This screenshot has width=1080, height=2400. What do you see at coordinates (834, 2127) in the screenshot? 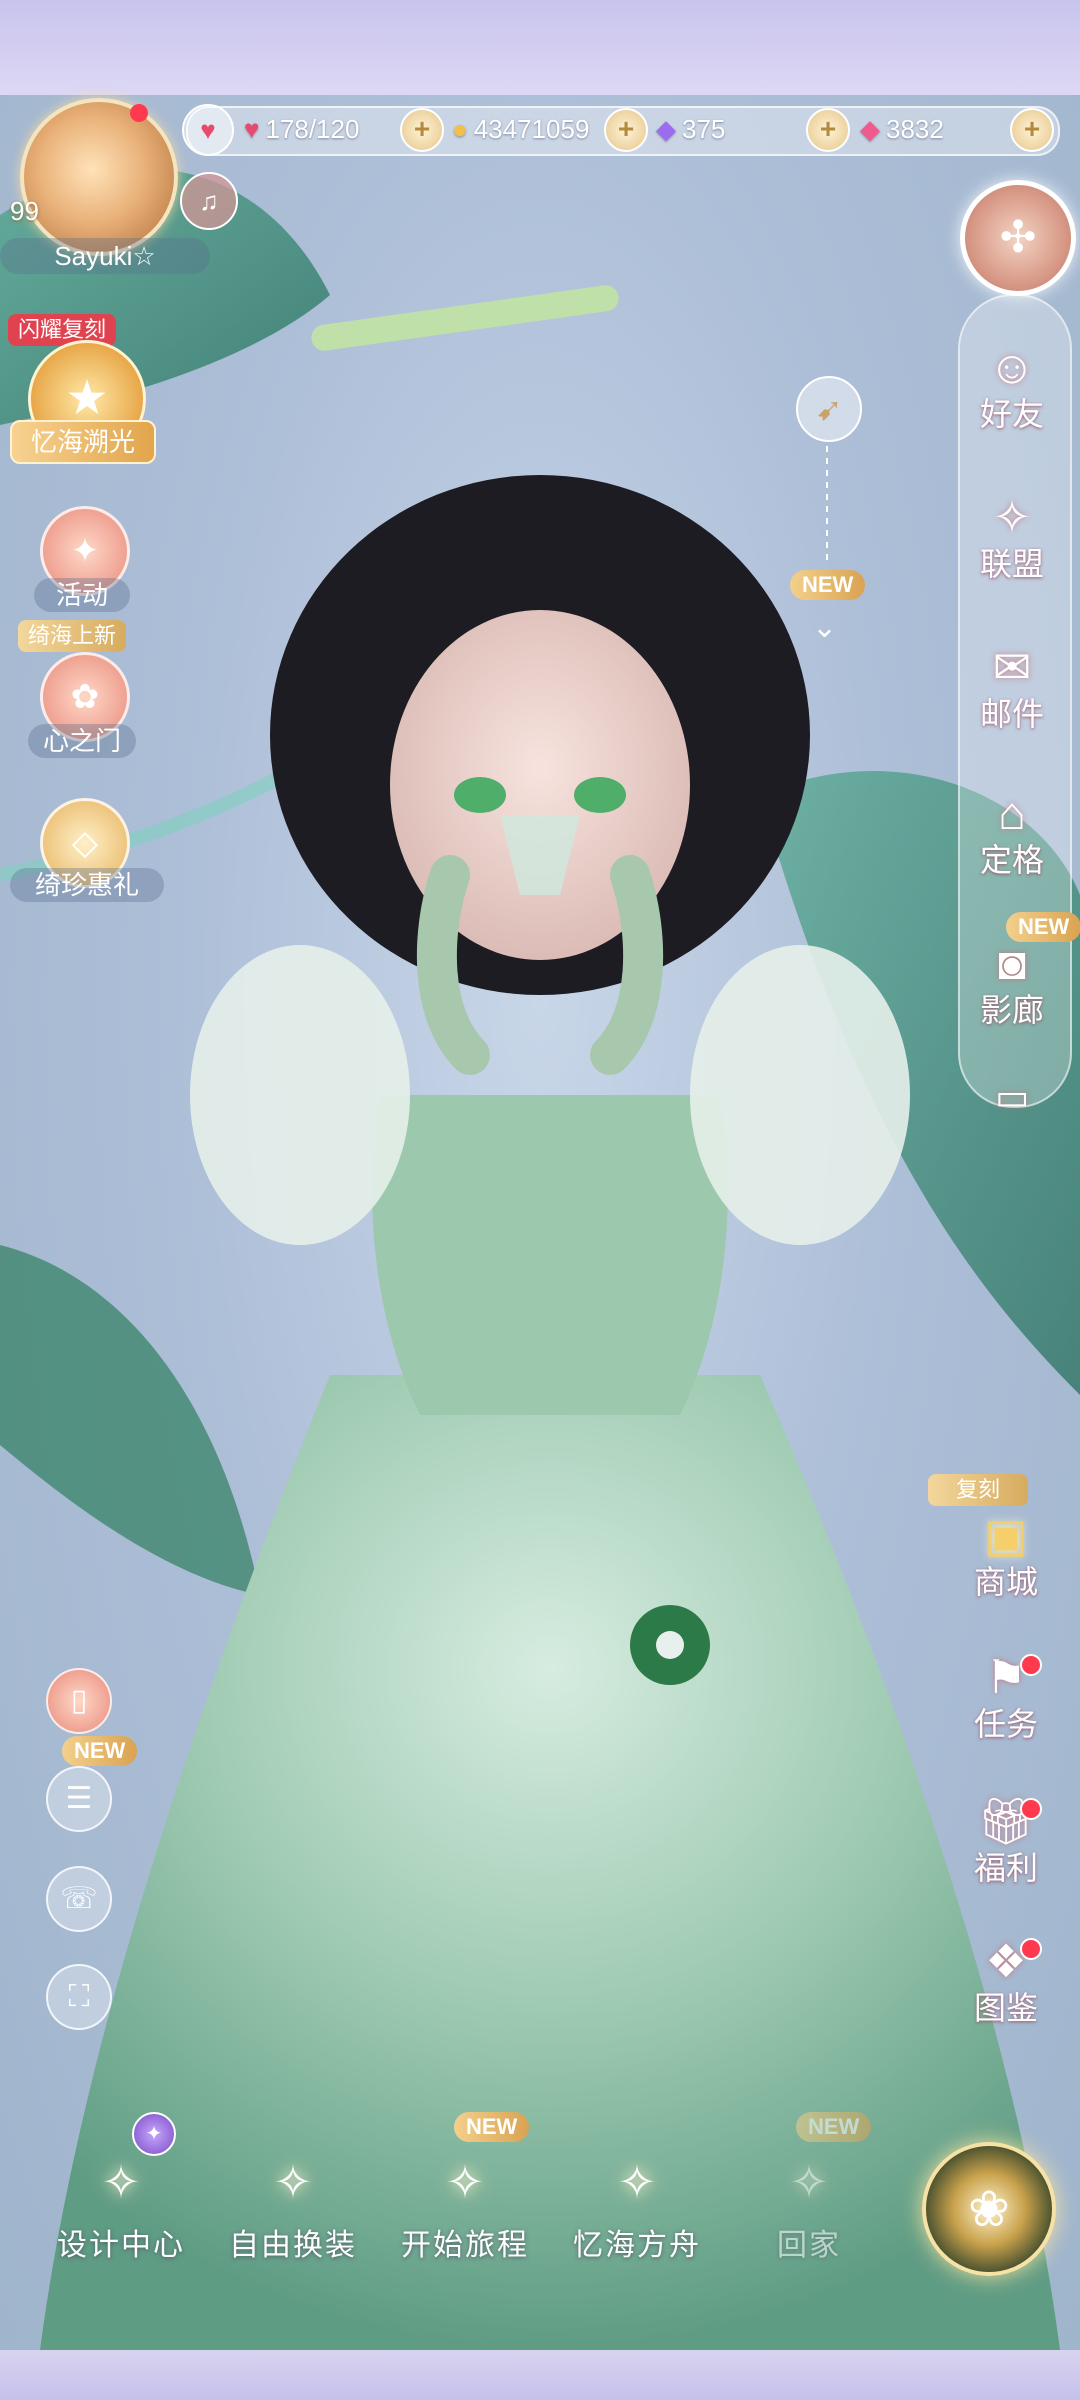
I see `home-new-badge: NEW` at bounding box center [834, 2127].